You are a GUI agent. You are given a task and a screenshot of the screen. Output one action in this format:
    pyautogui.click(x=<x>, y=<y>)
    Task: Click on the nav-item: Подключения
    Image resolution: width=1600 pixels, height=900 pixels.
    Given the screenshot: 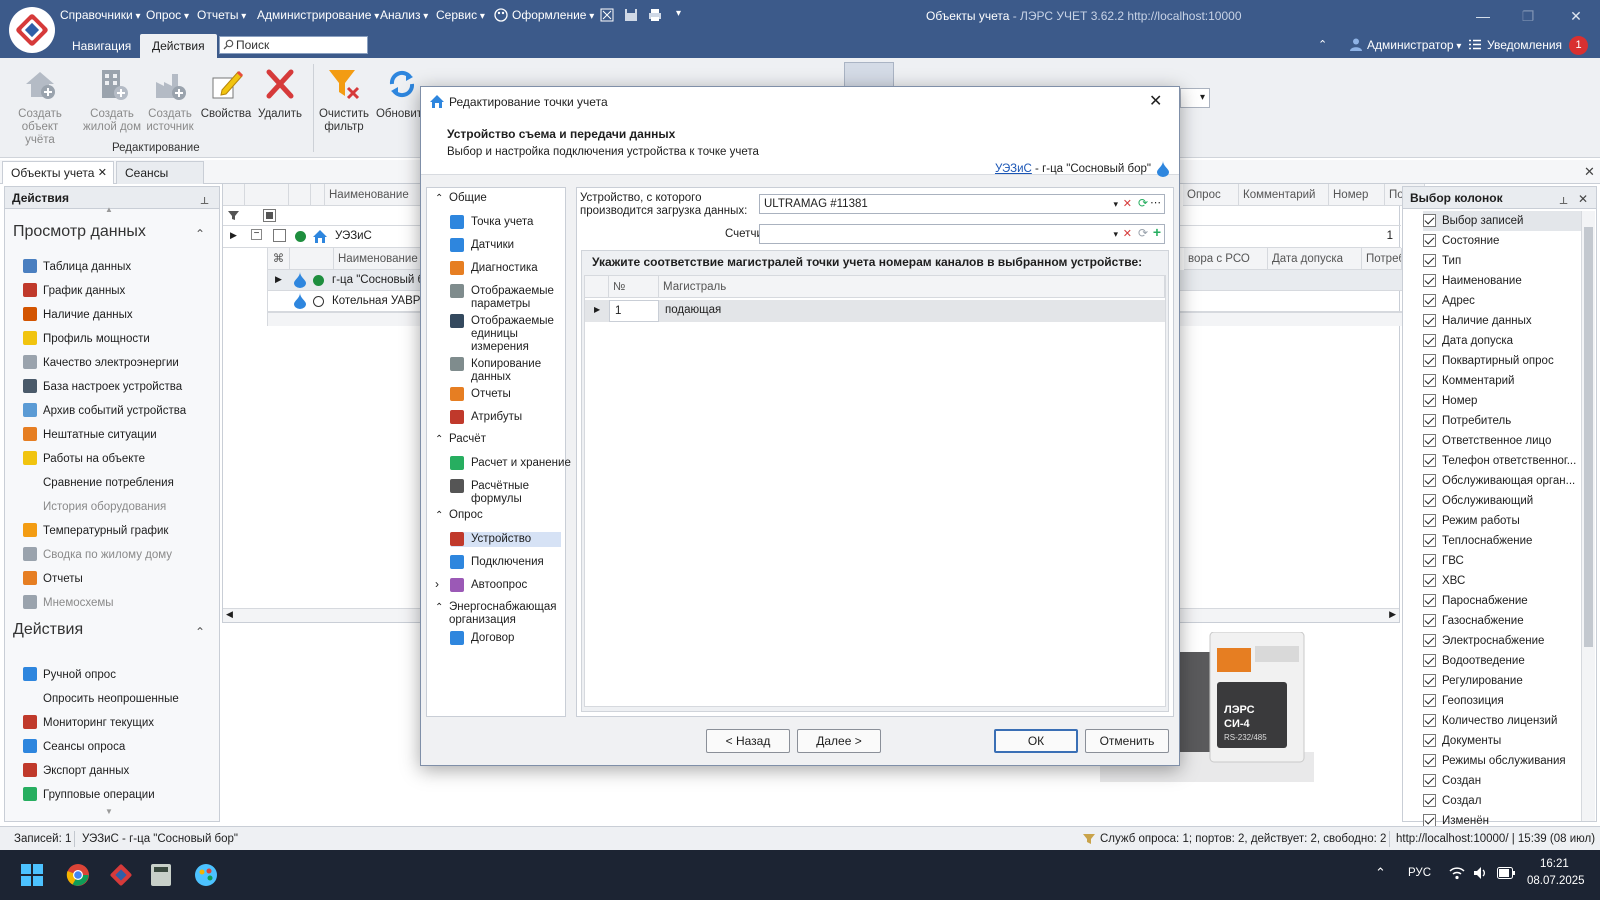 What is the action you would take?
    pyautogui.click(x=505, y=562)
    